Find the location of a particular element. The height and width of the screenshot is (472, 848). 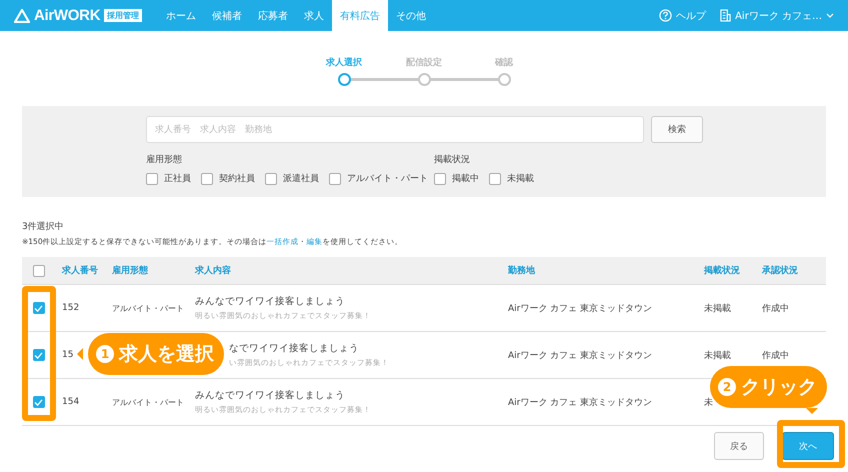

table-cell: 未 is located at coordinates (708, 403).